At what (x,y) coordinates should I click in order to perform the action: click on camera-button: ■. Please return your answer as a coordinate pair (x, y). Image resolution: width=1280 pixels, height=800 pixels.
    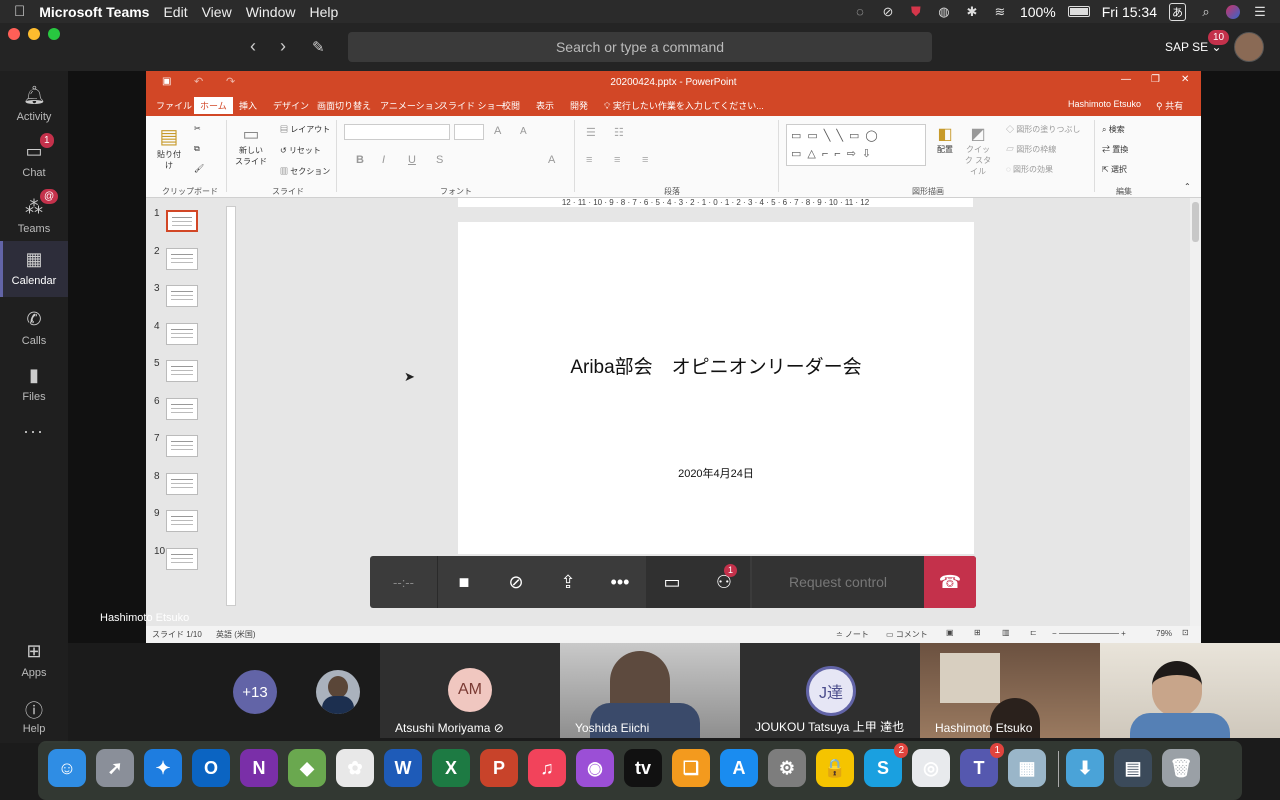
    Looking at the image, I should click on (464, 582).